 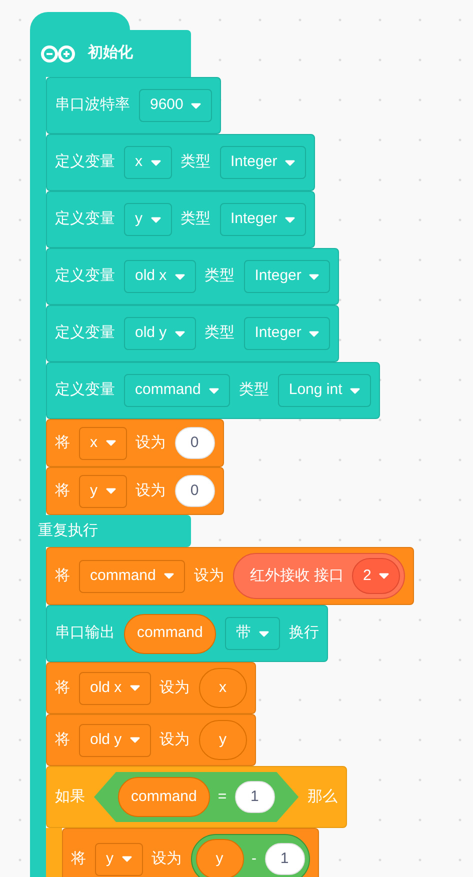 What do you see at coordinates (303, 633) in the screenshot?
I see `block-label: 换行` at bounding box center [303, 633].